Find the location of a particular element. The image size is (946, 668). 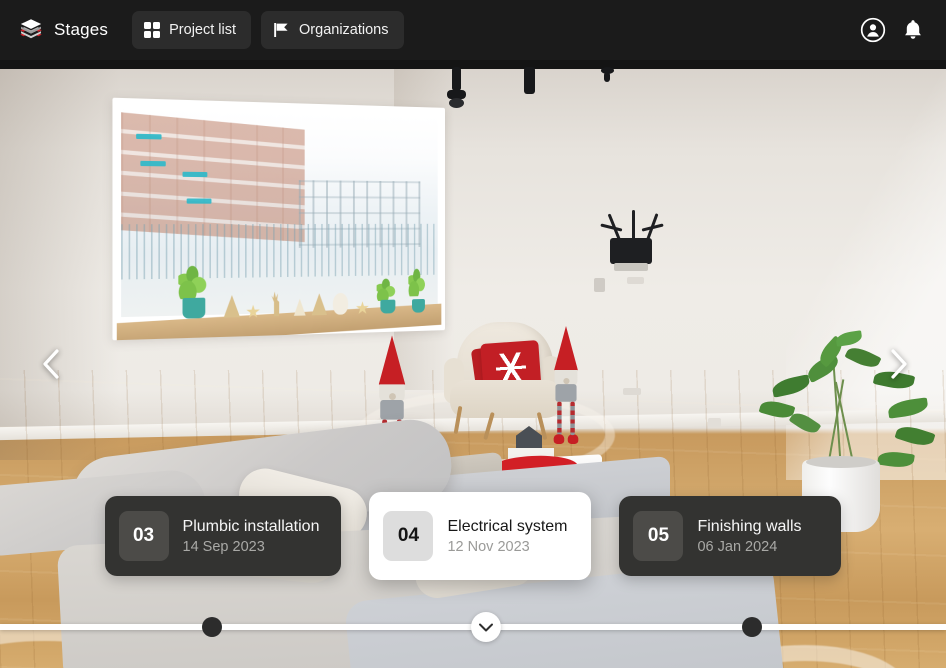

chevron-left-icon is located at coordinates (52, 364).